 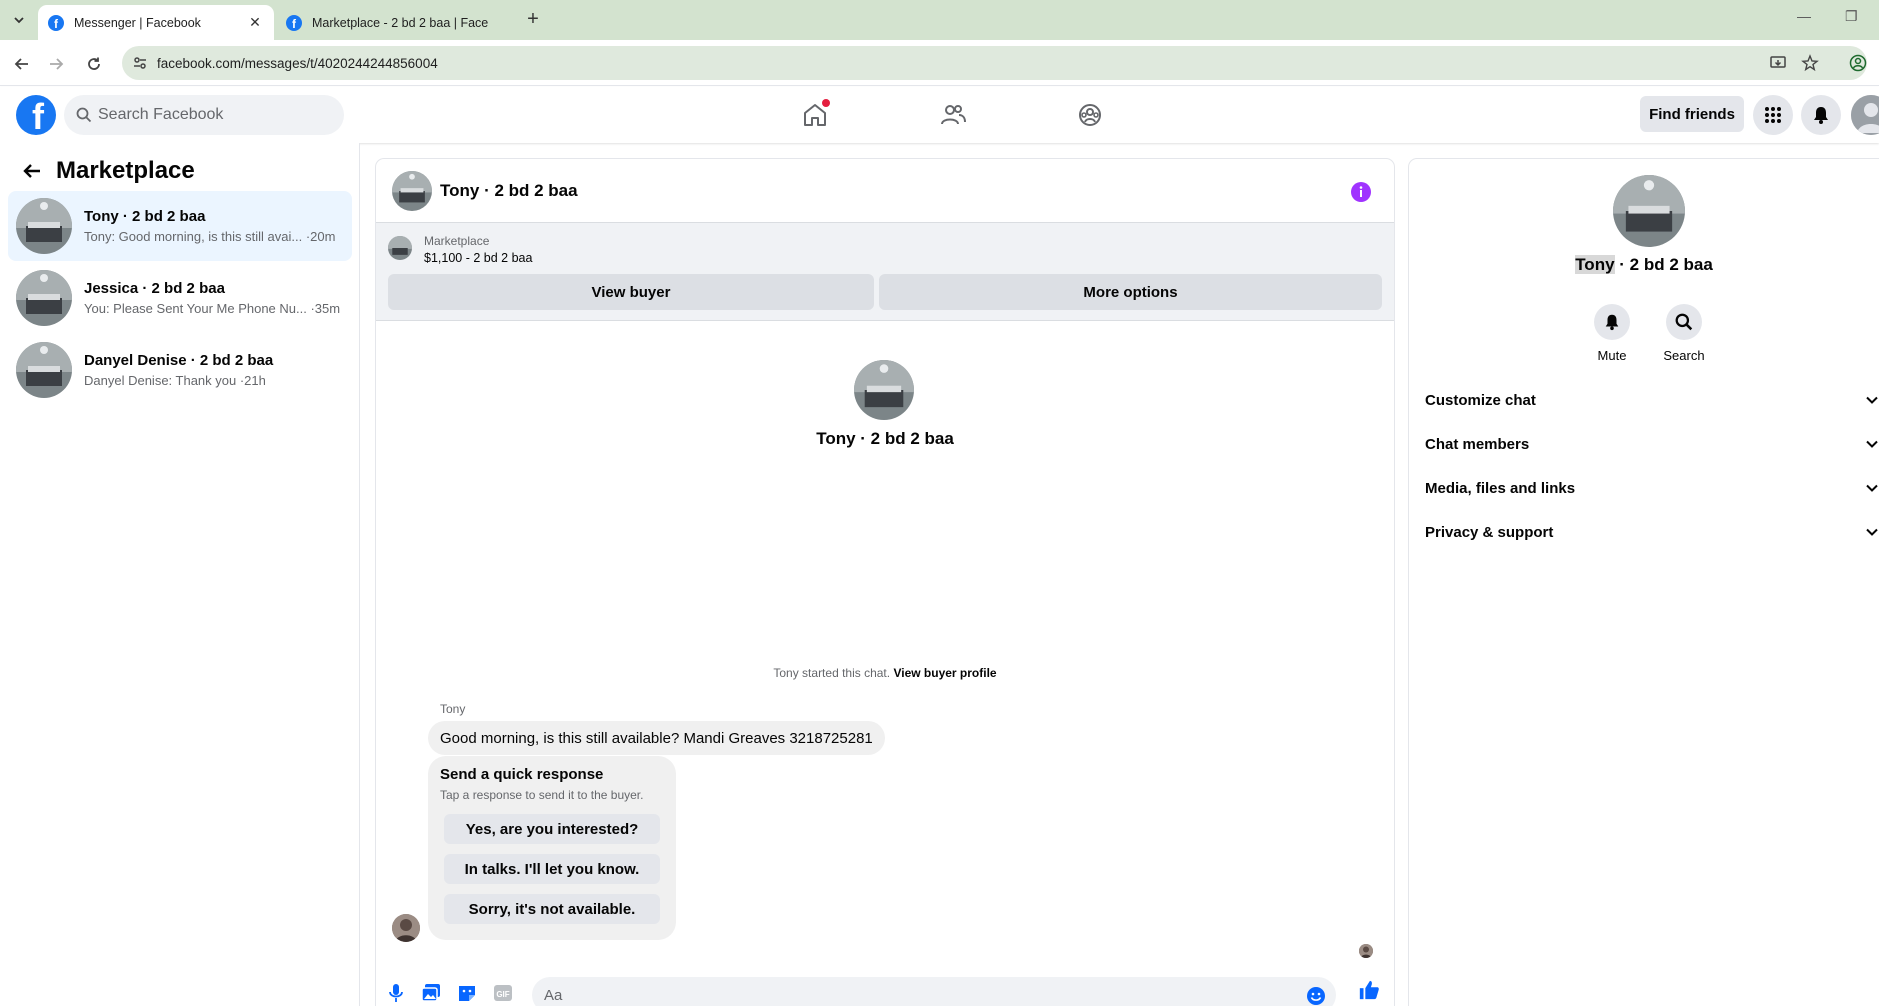 I want to click on forward-icon, so click(x=56, y=64).